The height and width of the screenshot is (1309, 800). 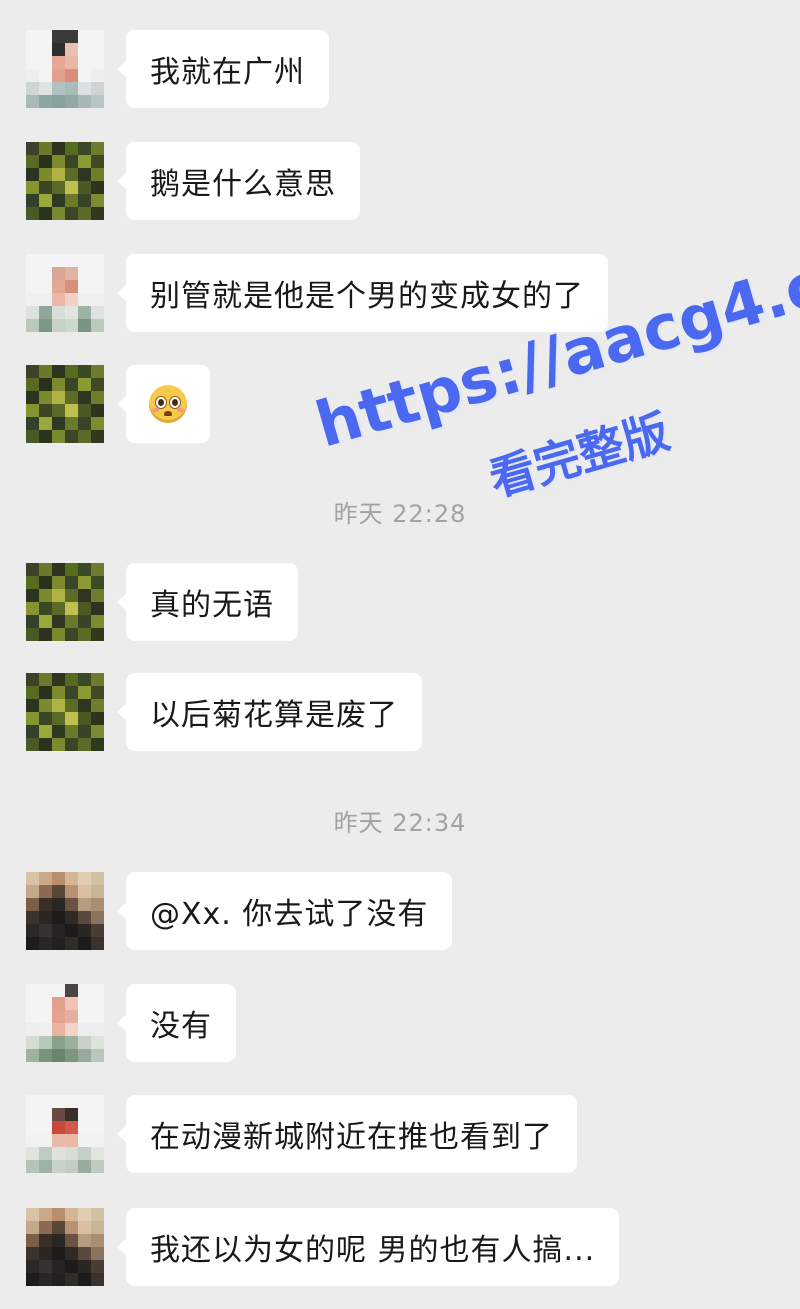 I want to click on message-row: 在动漫新城附近在推也看到了, so click(x=301, y=1134).